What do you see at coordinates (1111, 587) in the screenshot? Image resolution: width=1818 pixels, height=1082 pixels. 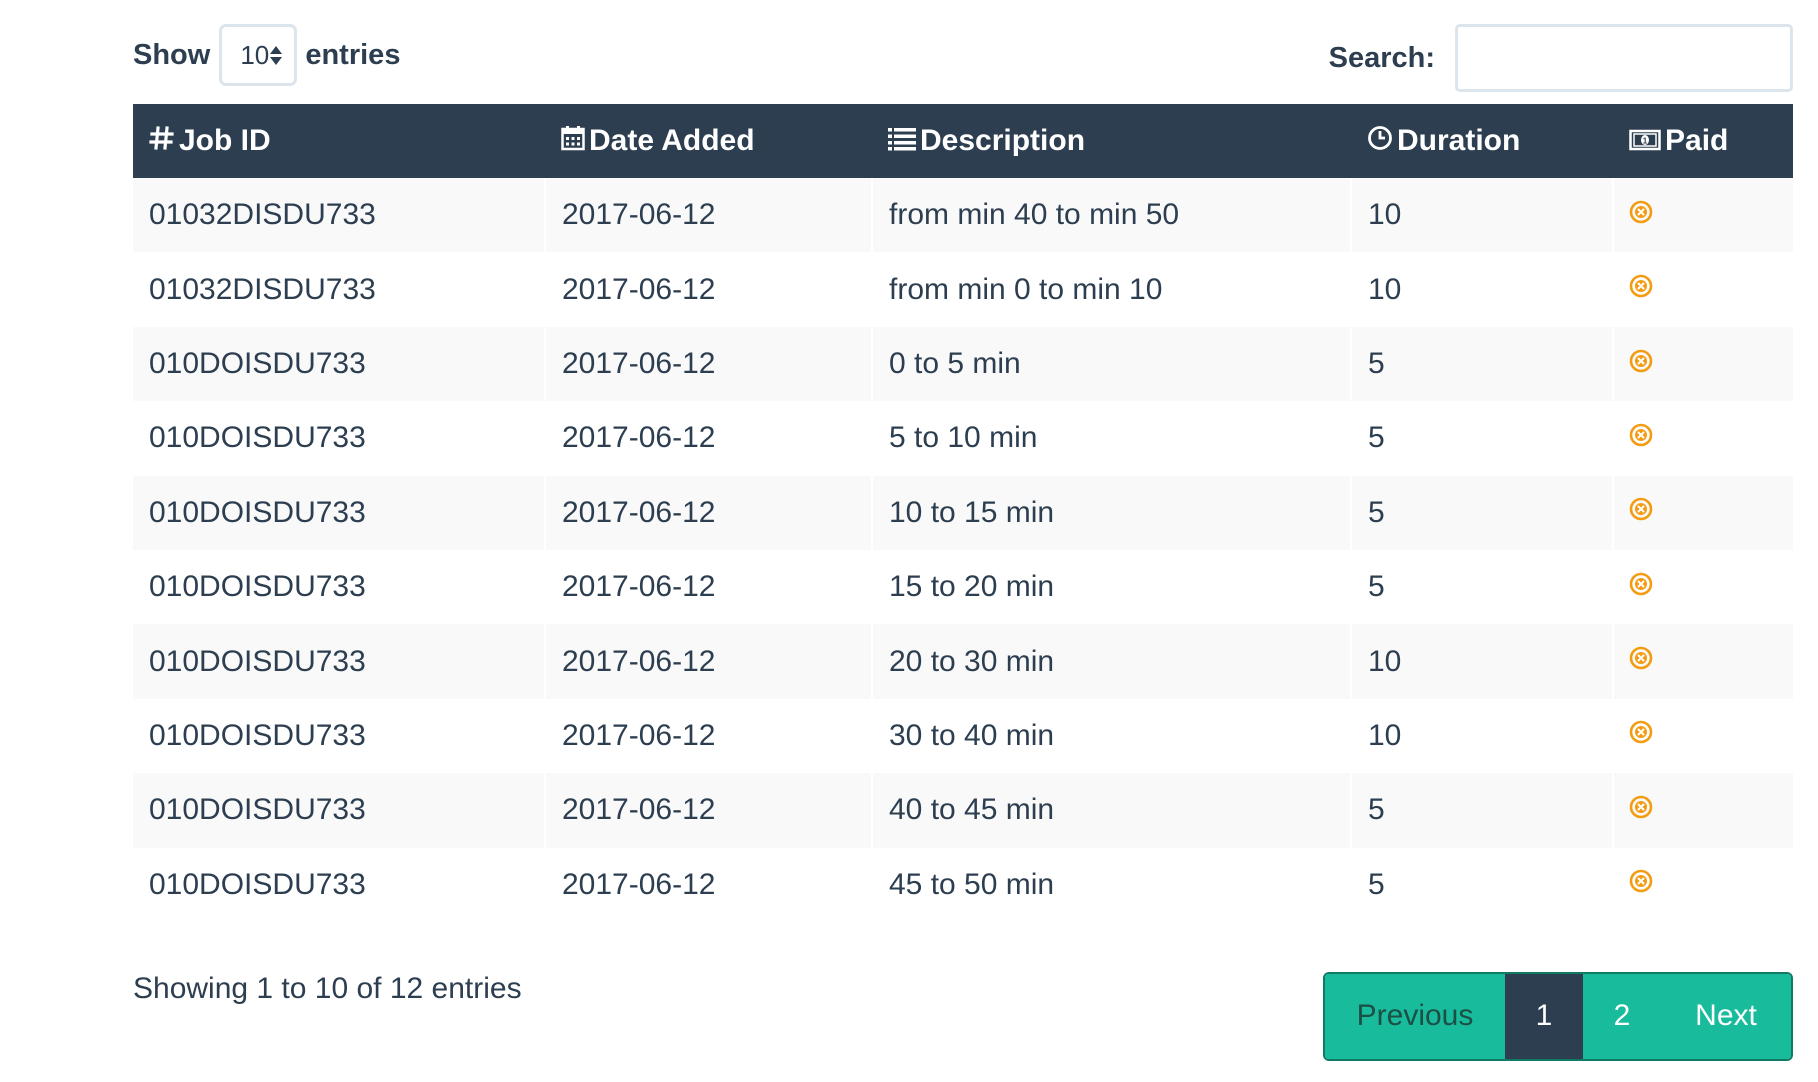 I see `cell-description: 15 to 20 min` at bounding box center [1111, 587].